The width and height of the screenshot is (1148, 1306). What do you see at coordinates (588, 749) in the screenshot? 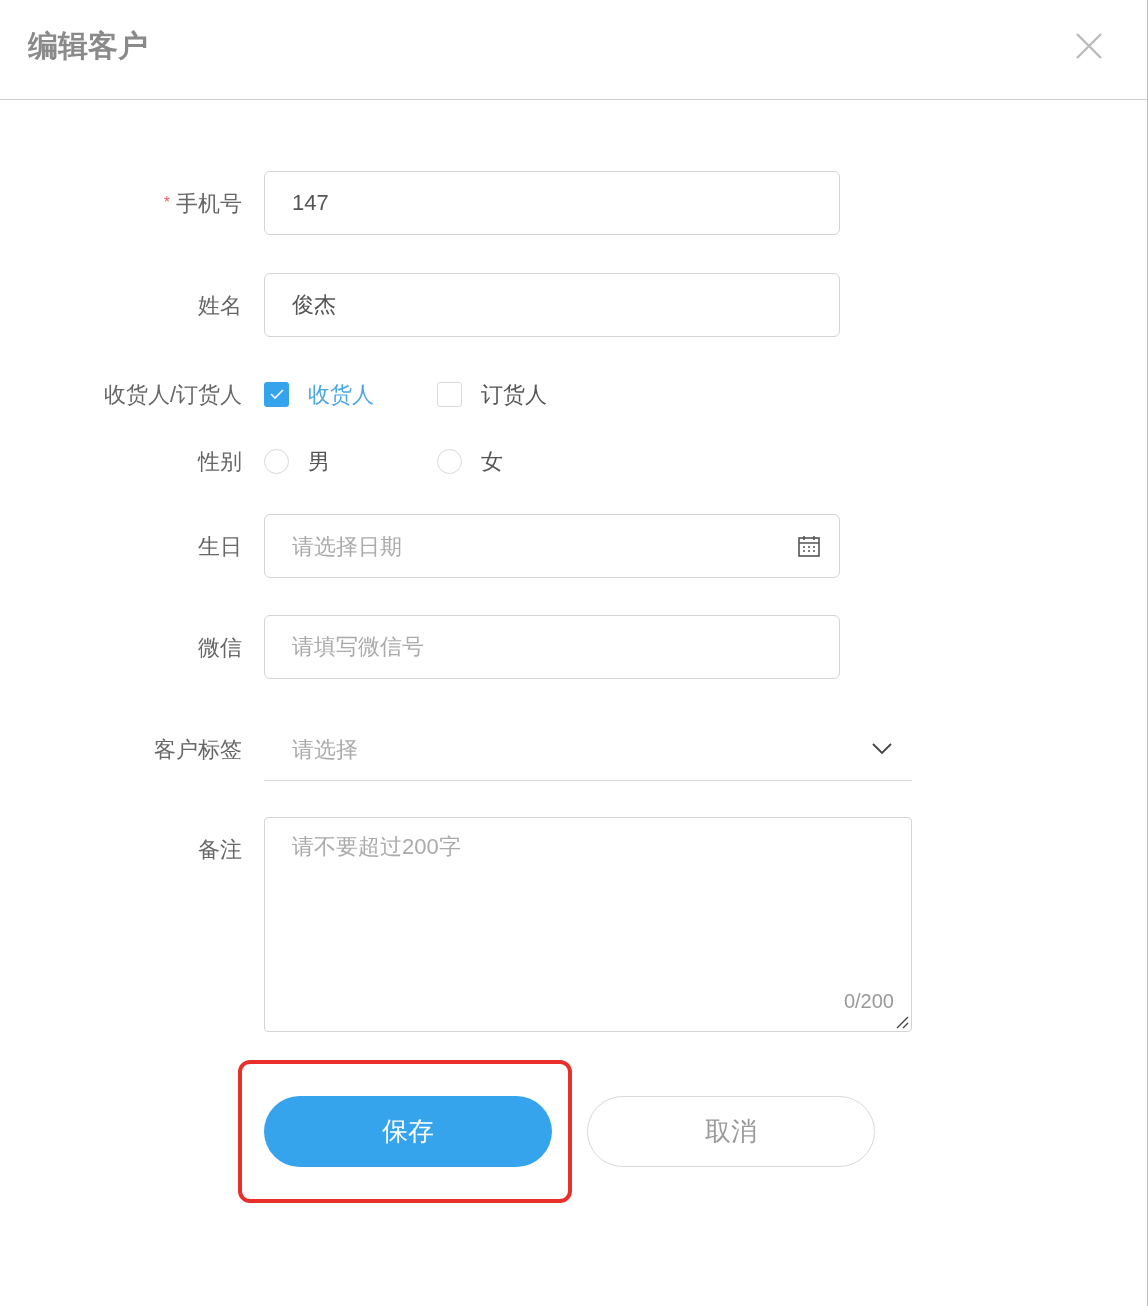
I see `tag-select: 请选择` at bounding box center [588, 749].